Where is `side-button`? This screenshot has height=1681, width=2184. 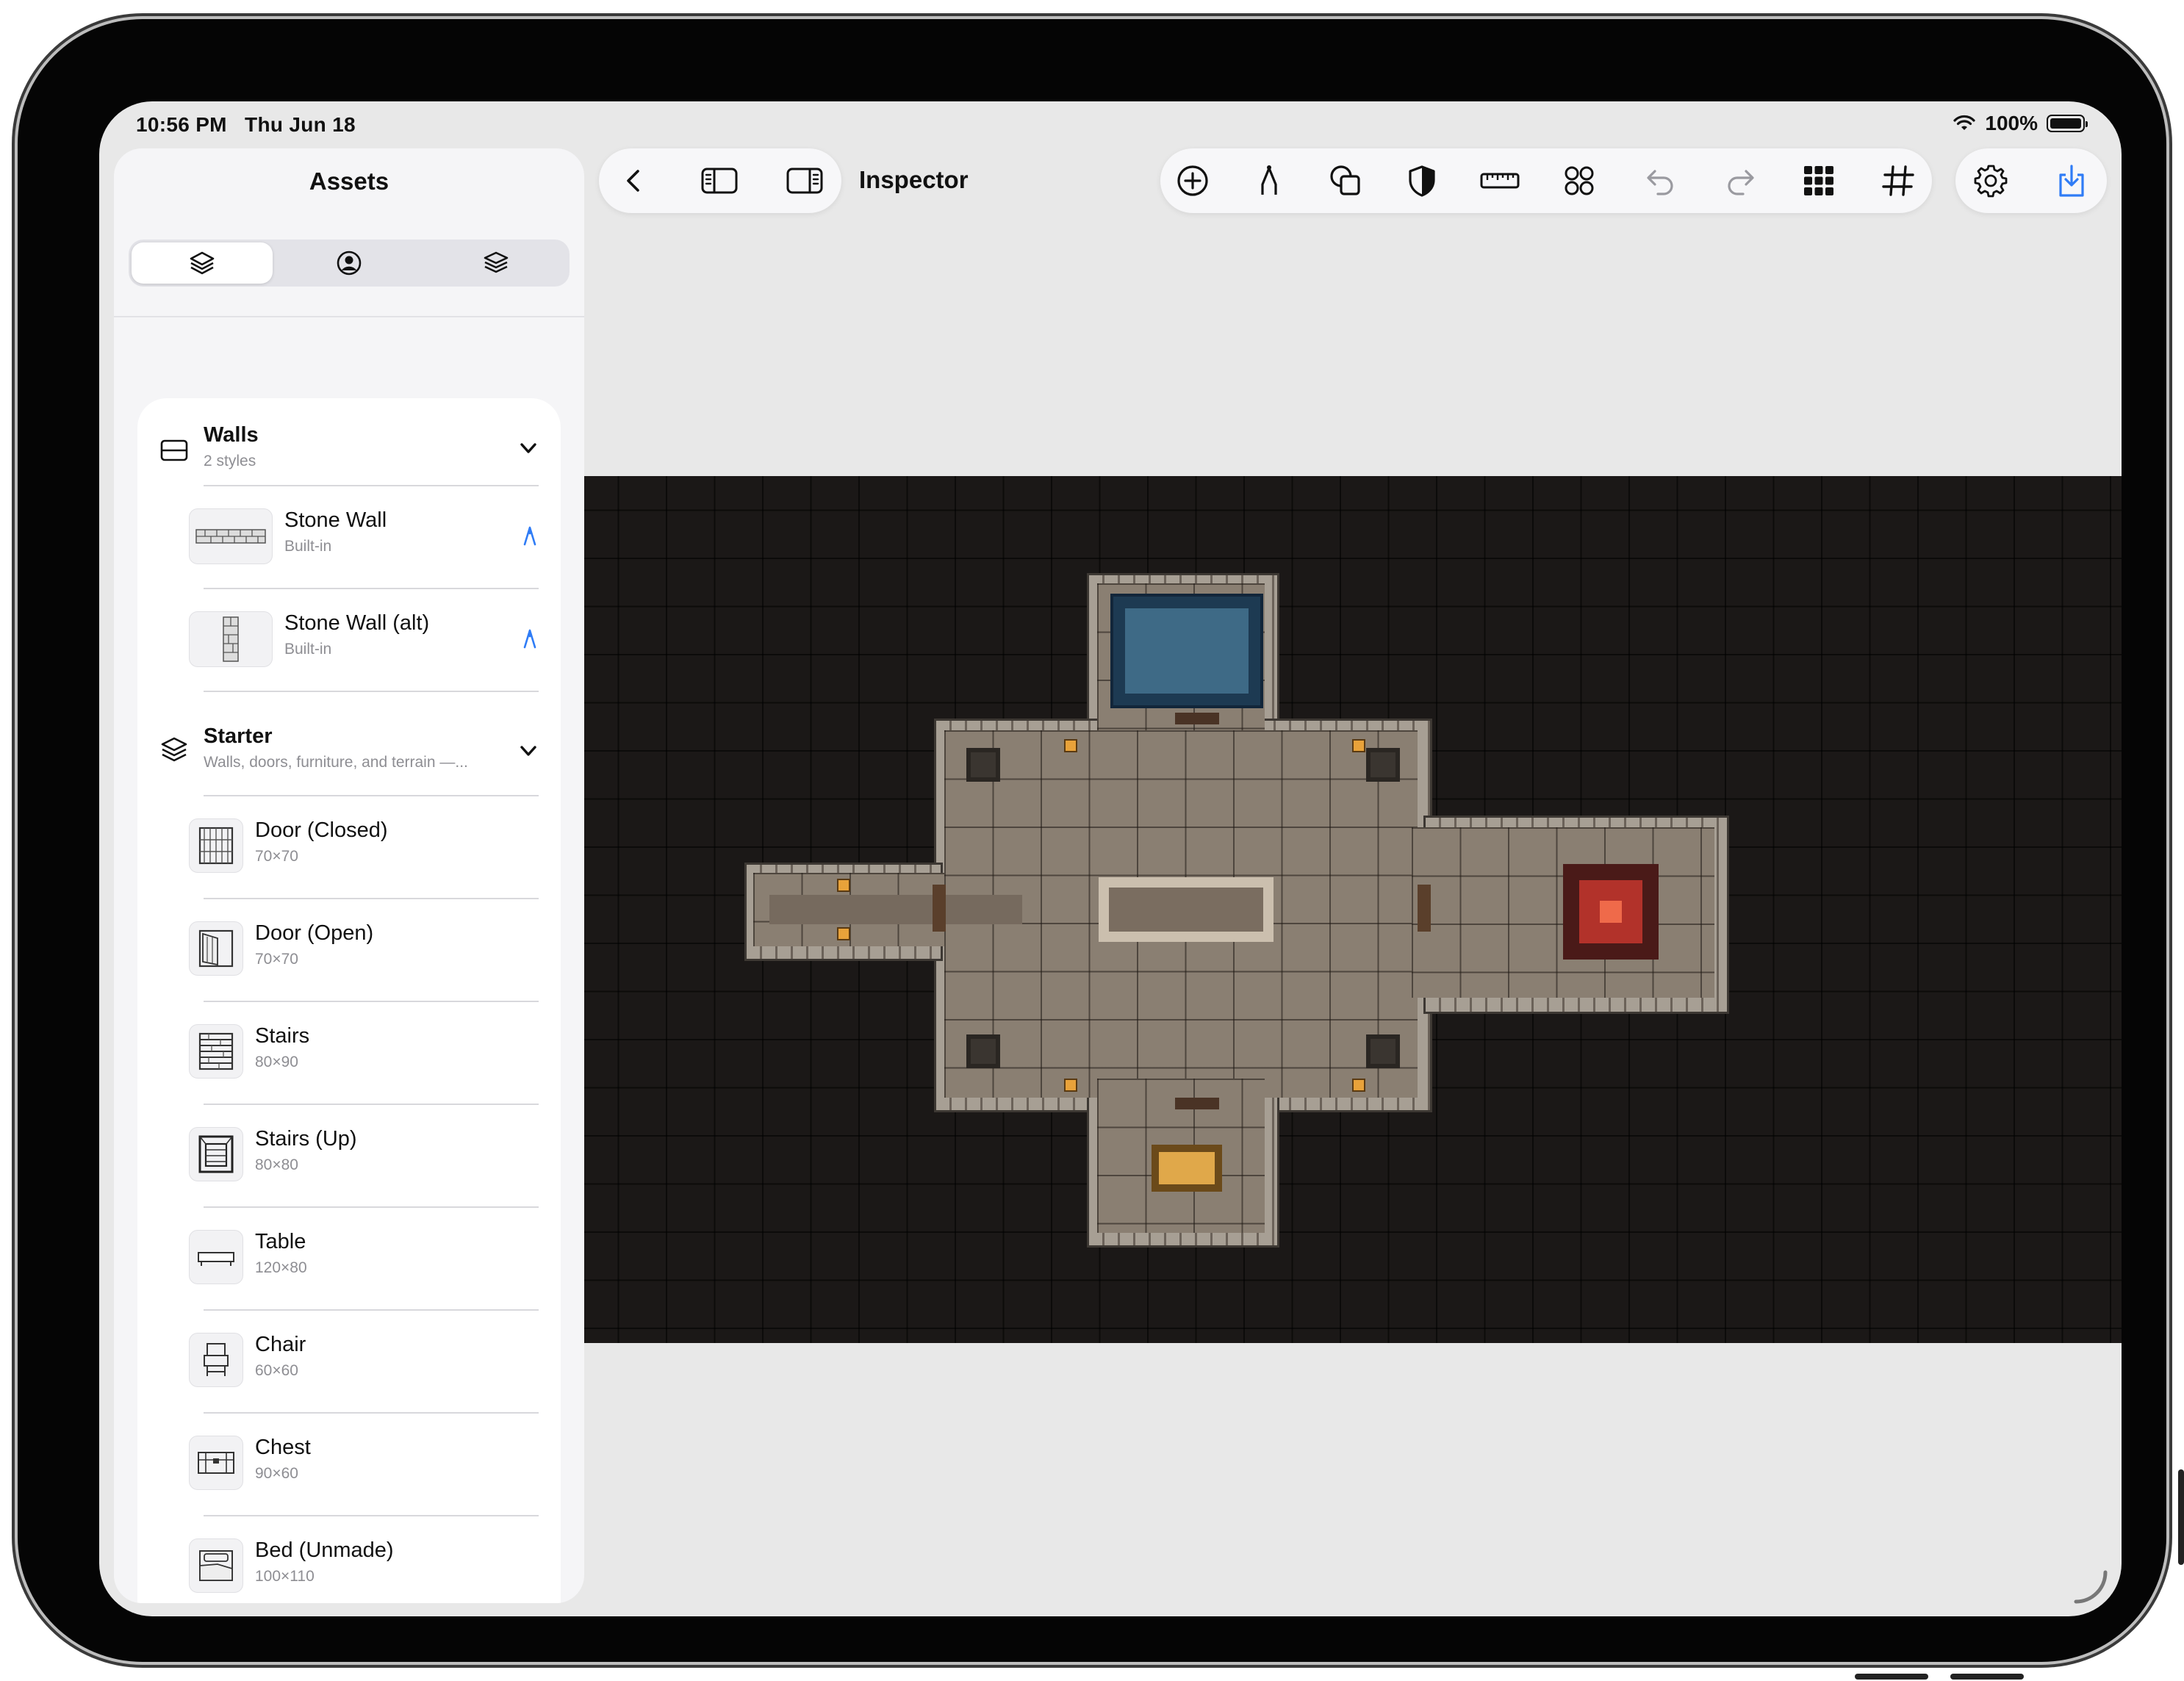
side-button is located at coordinates (2181, 1517).